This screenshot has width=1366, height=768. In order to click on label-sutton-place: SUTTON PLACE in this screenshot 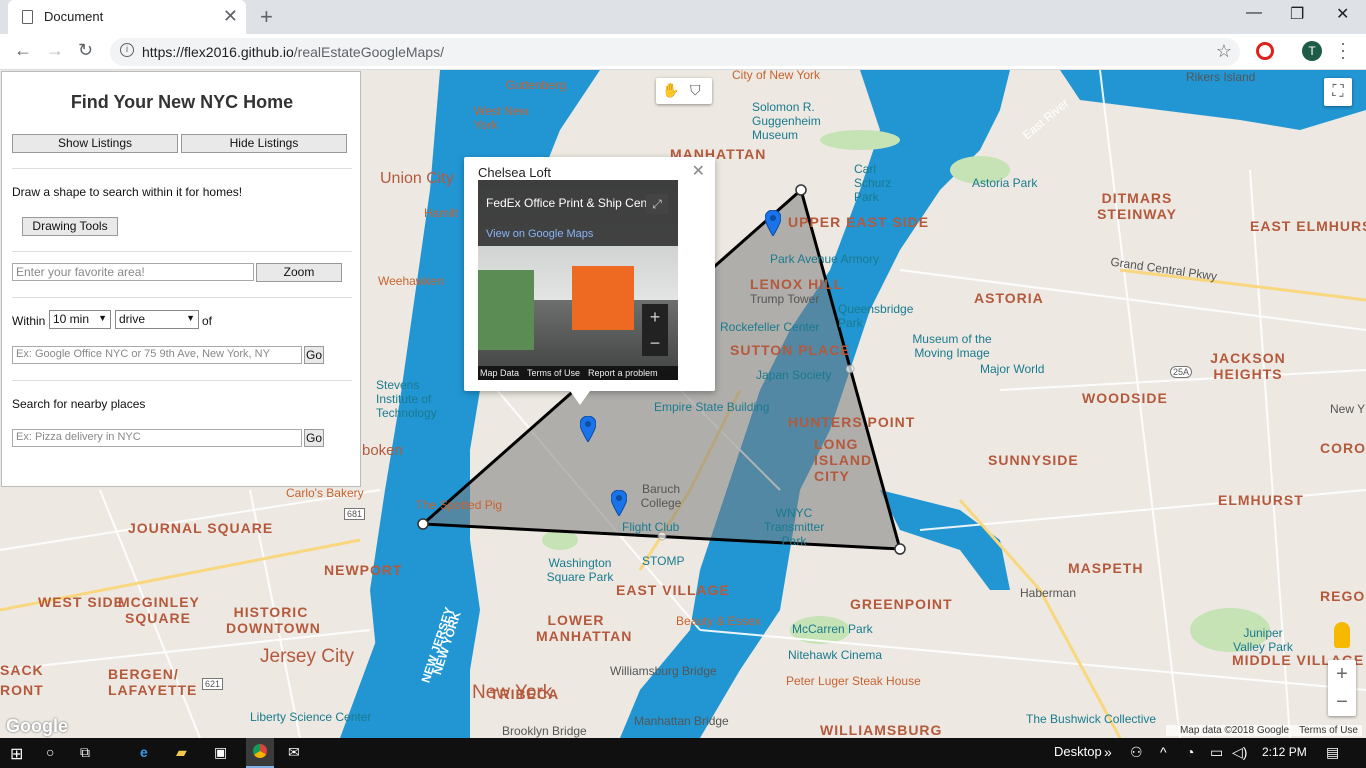, I will do `click(790, 350)`.